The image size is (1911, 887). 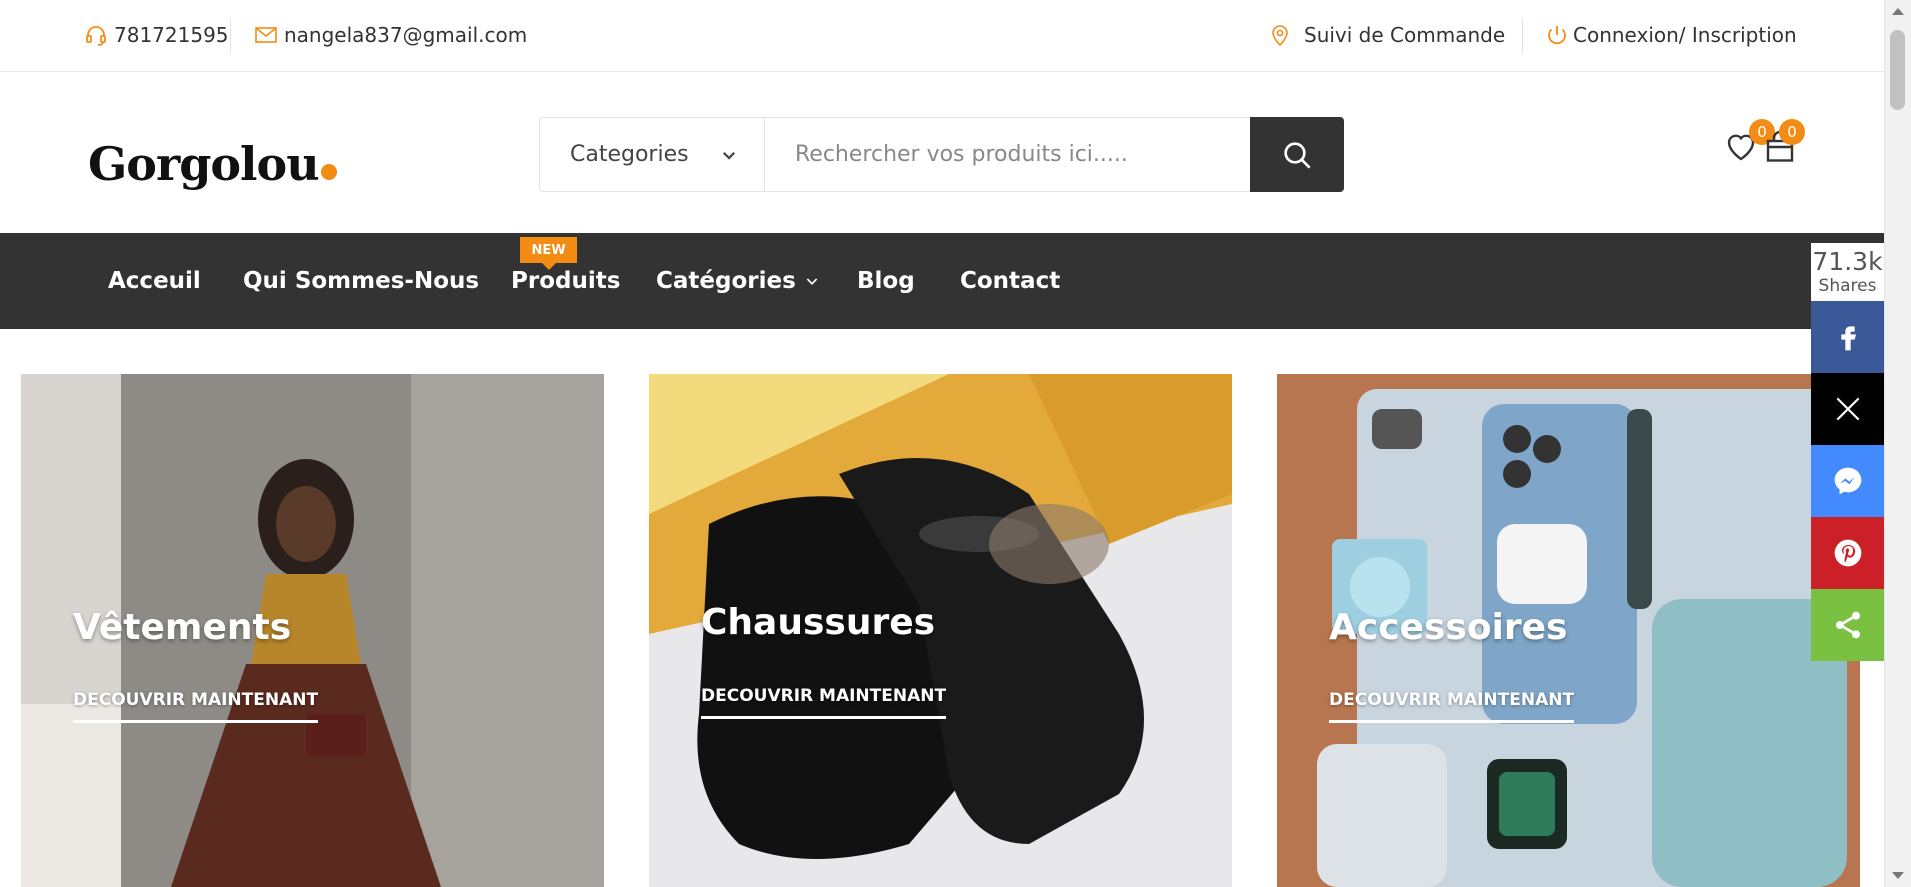 I want to click on page-scrollbar, so click(x=1897, y=443).